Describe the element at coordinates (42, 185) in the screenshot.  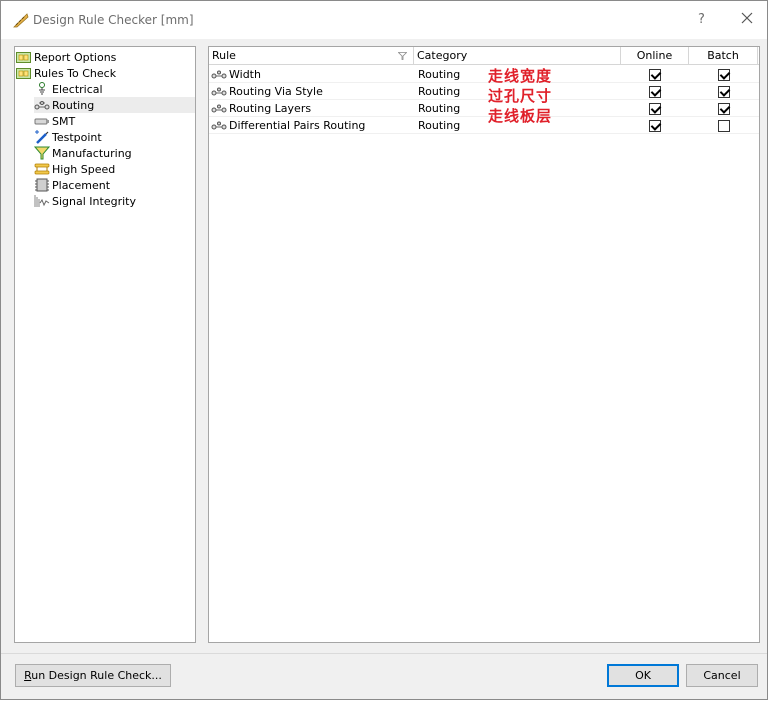
I see `placement-icon` at that location.